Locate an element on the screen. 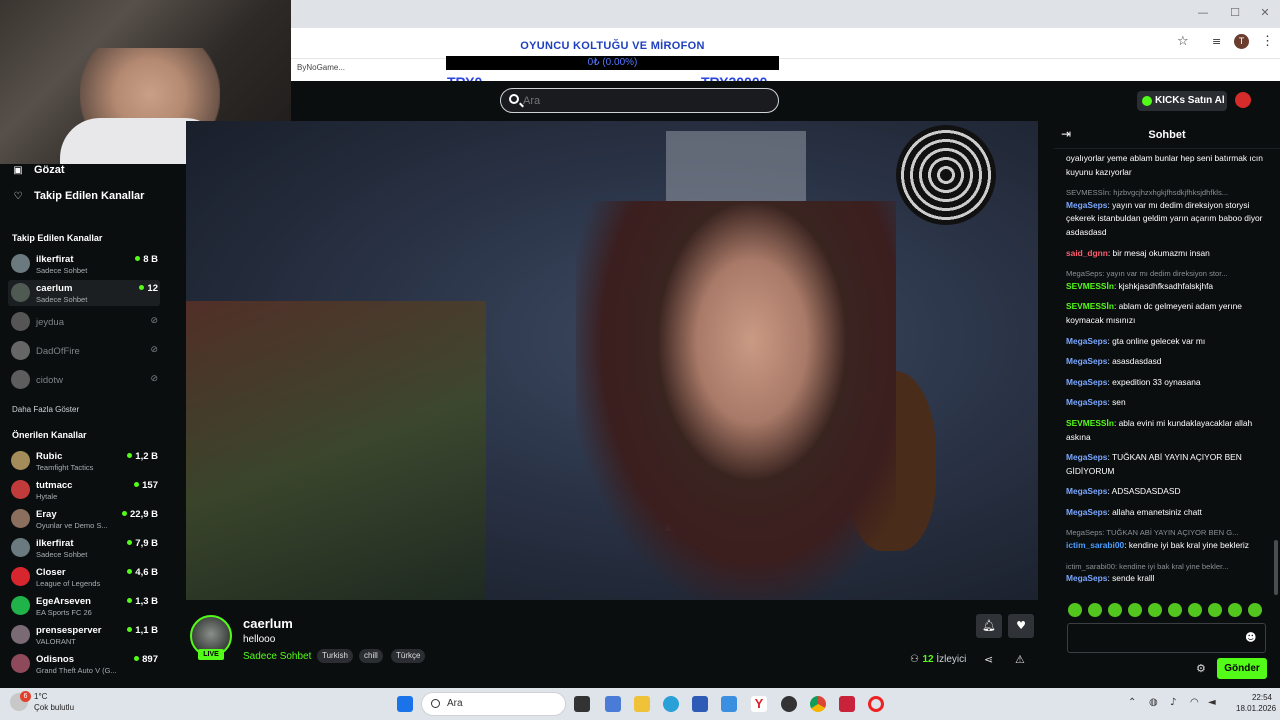 This screenshot has height=720, width=1280. stream-category-link: Sadece Sohbet is located at coordinates (277, 656).